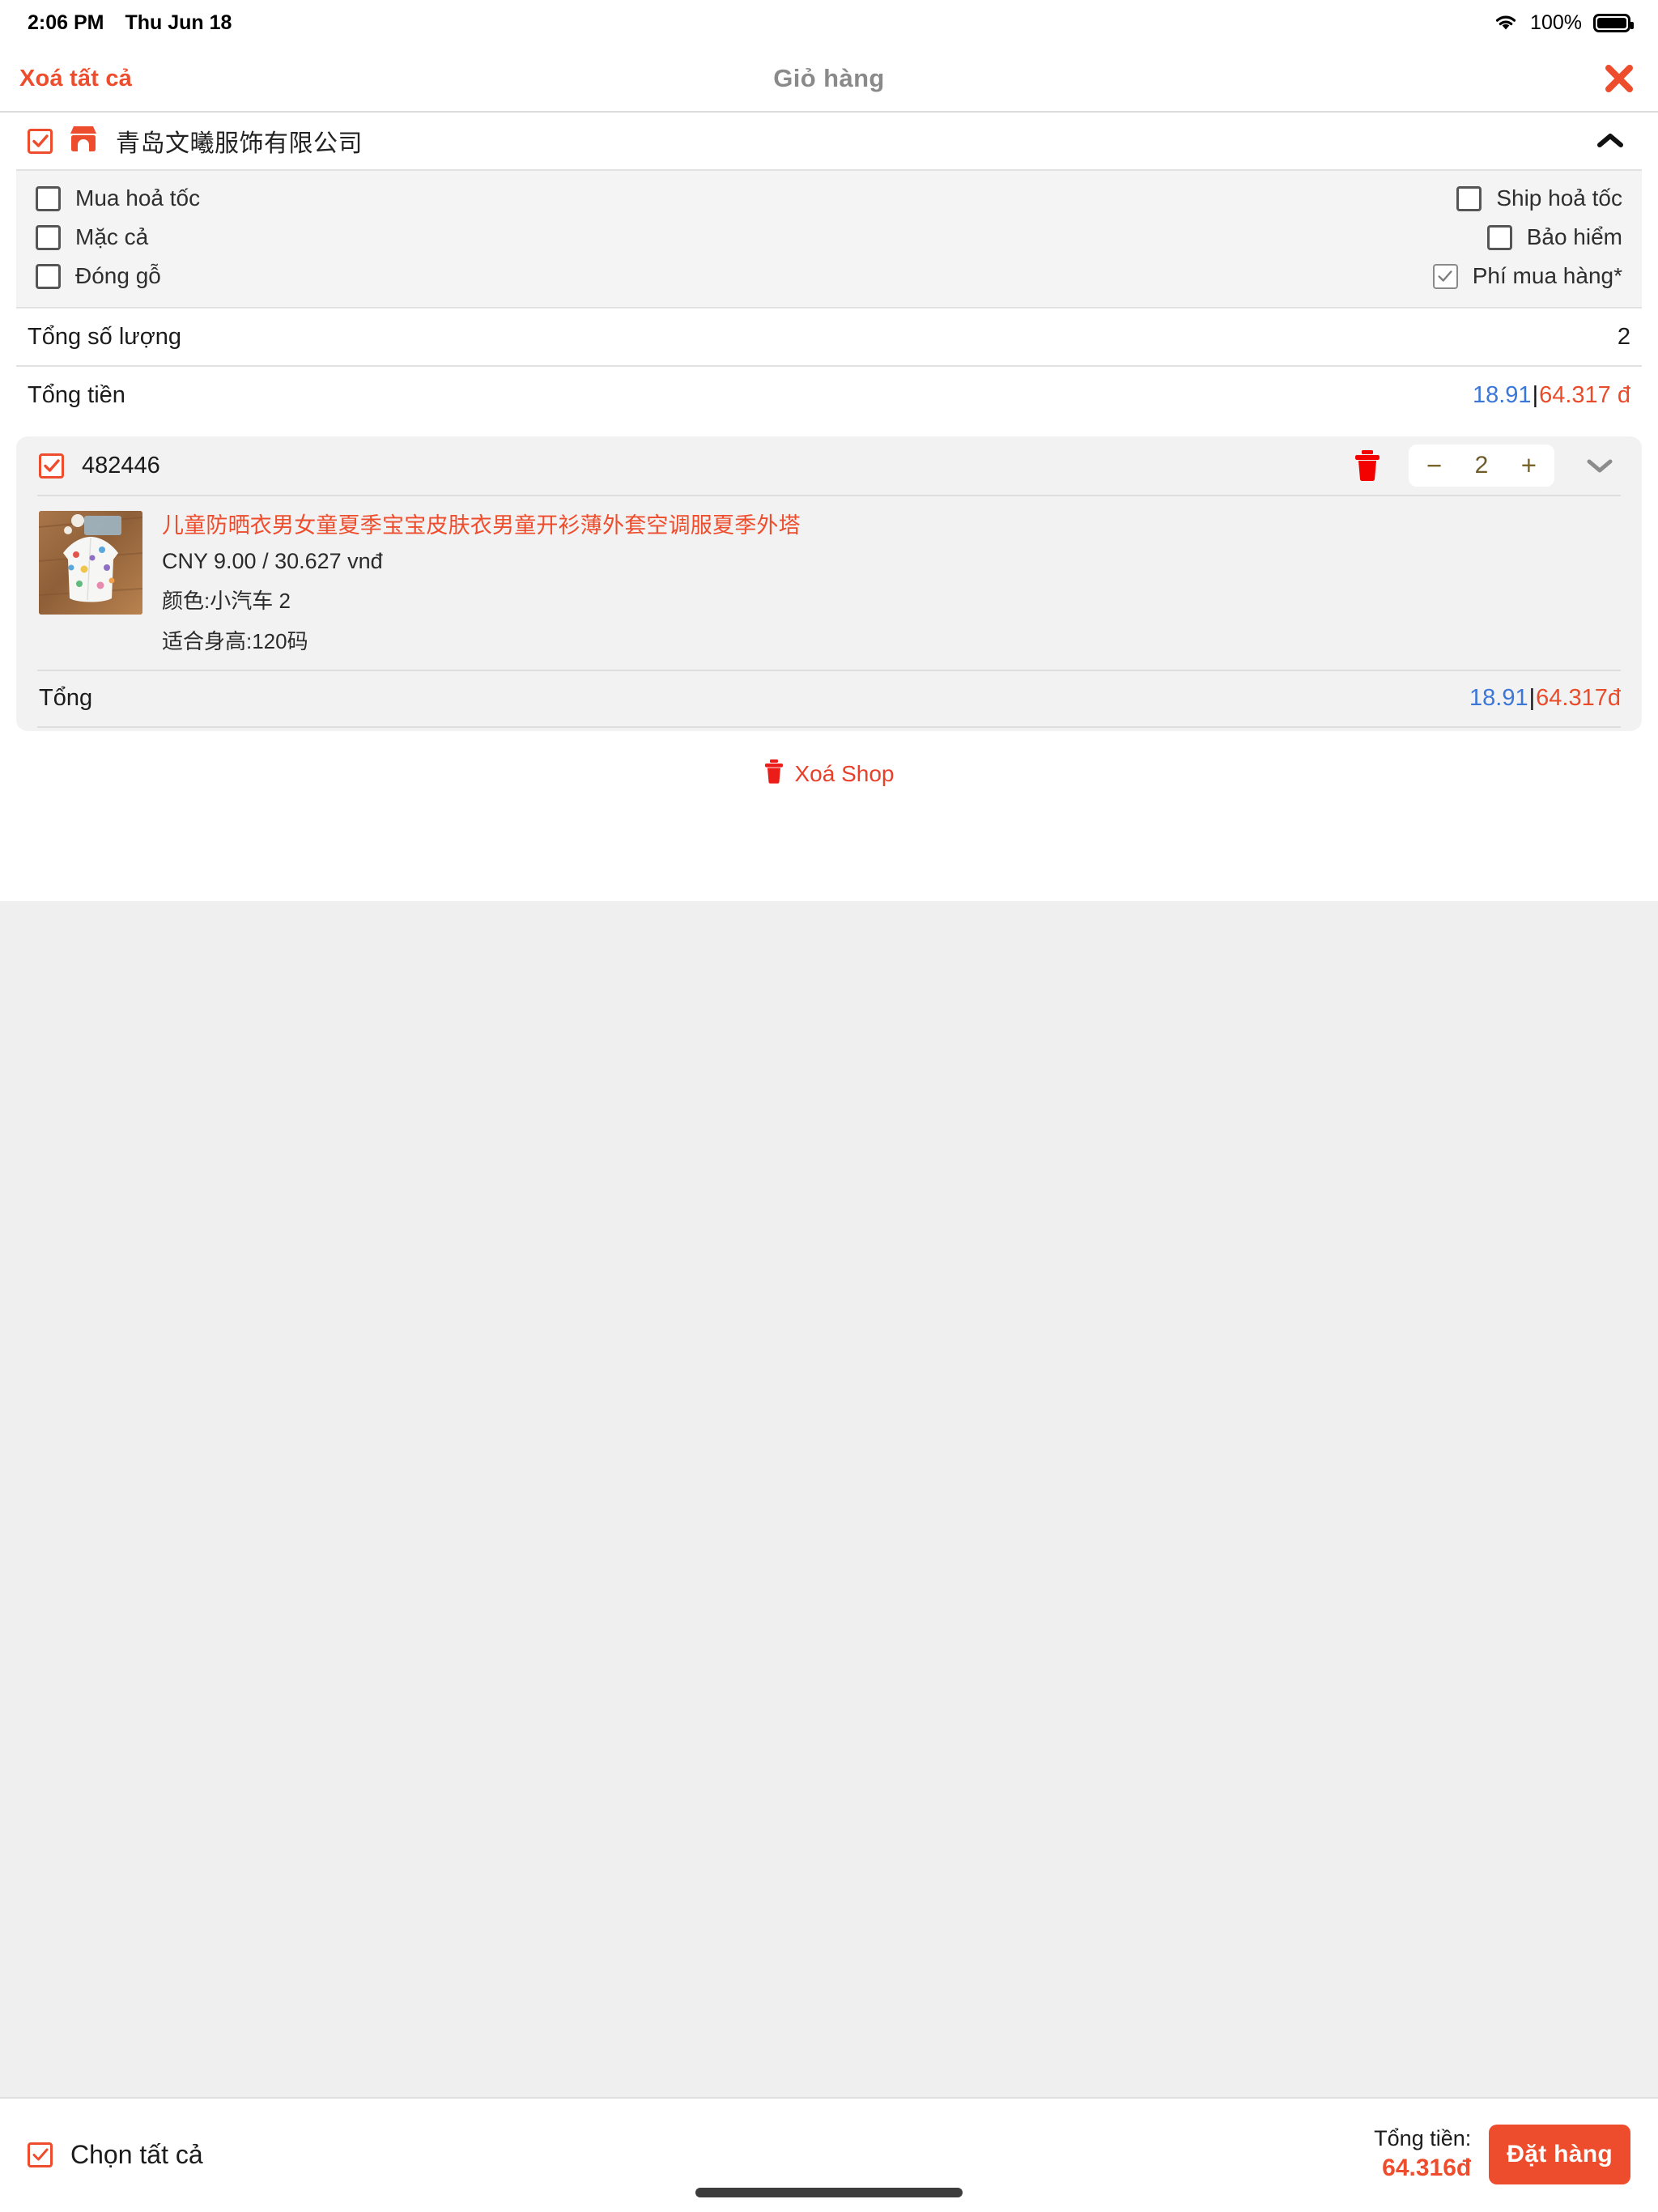 The image size is (1658, 2212). Describe the element at coordinates (829, 395) in the screenshot. I see `total-money-row: Tổng tiền 18.91|64.317 đ` at that location.